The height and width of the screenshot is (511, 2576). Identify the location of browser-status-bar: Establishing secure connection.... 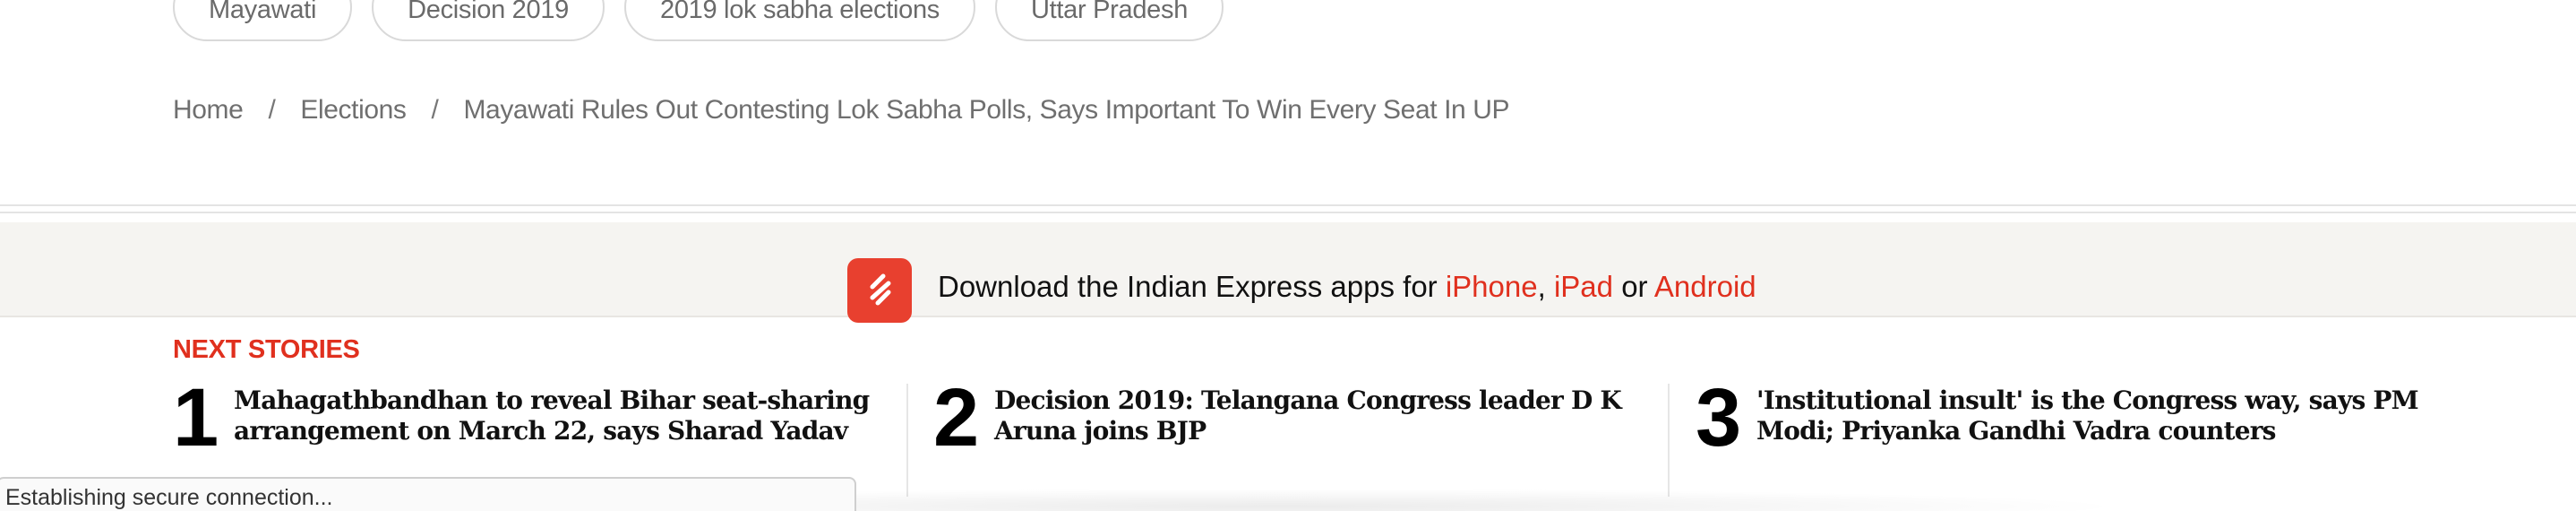
(428, 494).